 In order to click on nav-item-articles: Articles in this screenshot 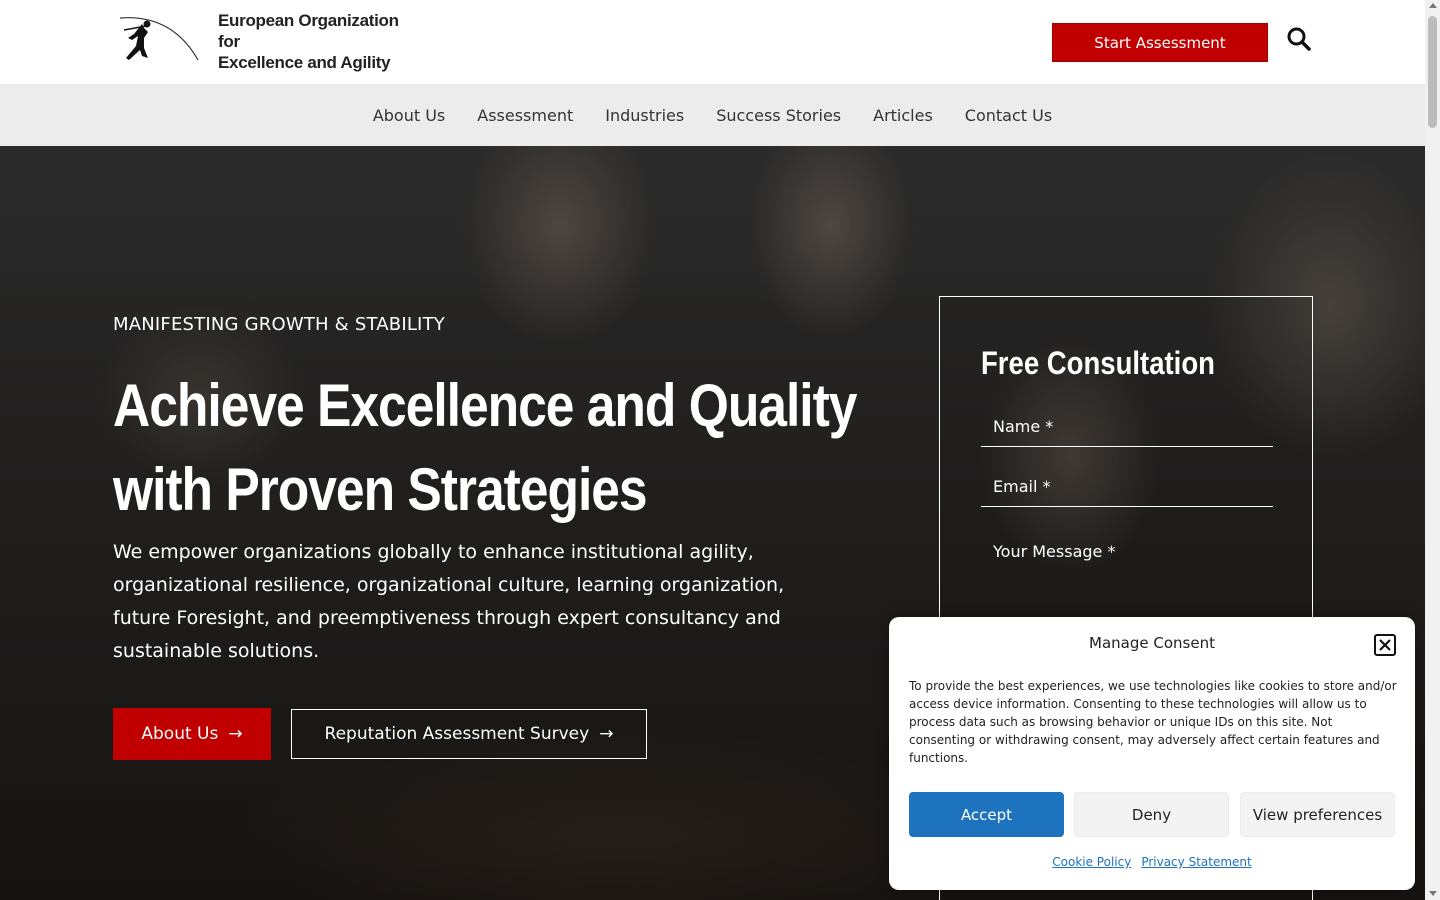, I will do `click(903, 115)`.